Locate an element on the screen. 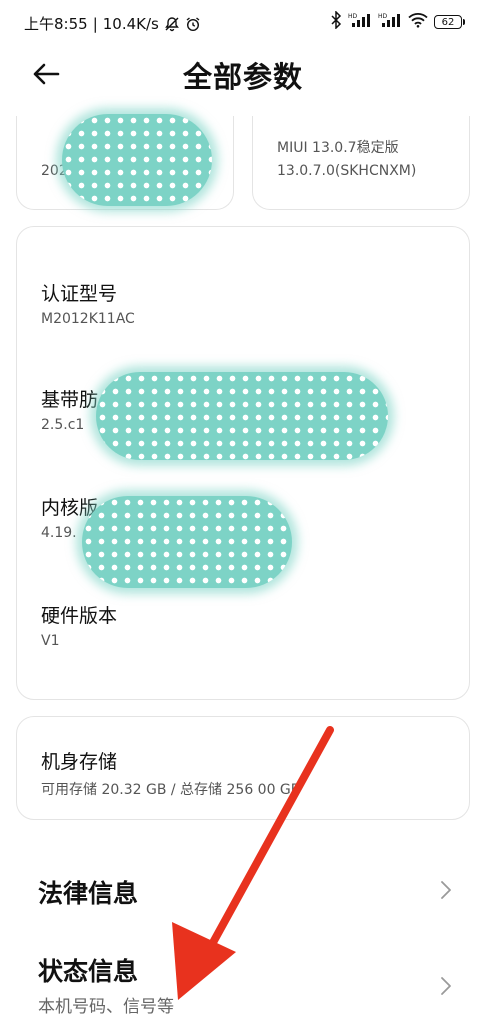 The width and height of the screenshot is (486, 1020). baseband-label: 基带肪 is located at coordinates (70, 400).